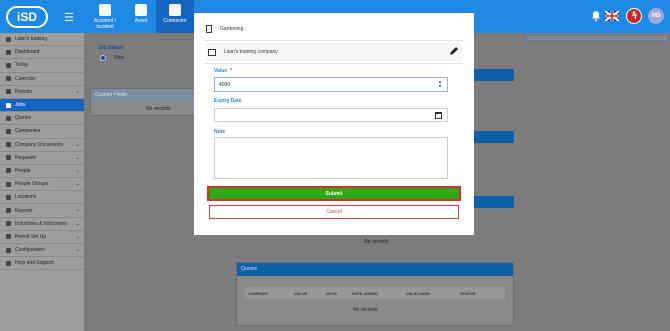 The width and height of the screenshot is (670, 331). I want to click on tile-accident-incident: Accident / Incident, so click(105, 16).